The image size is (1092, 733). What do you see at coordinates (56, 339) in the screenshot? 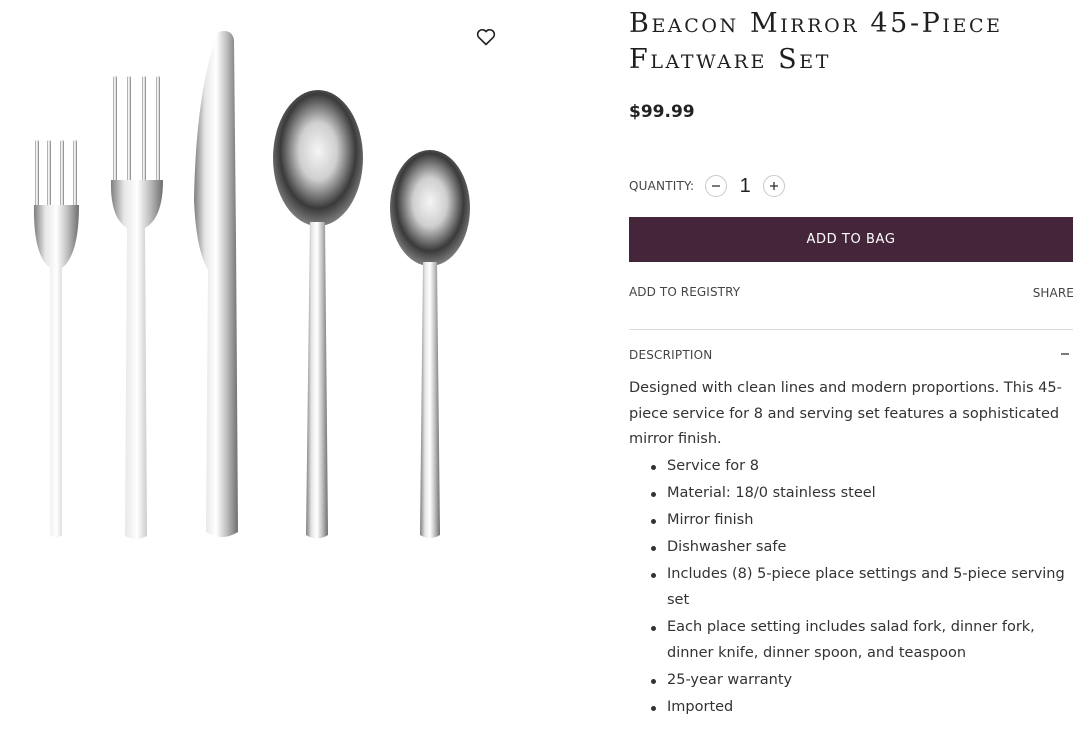
I see `salad-fork` at bounding box center [56, 339].